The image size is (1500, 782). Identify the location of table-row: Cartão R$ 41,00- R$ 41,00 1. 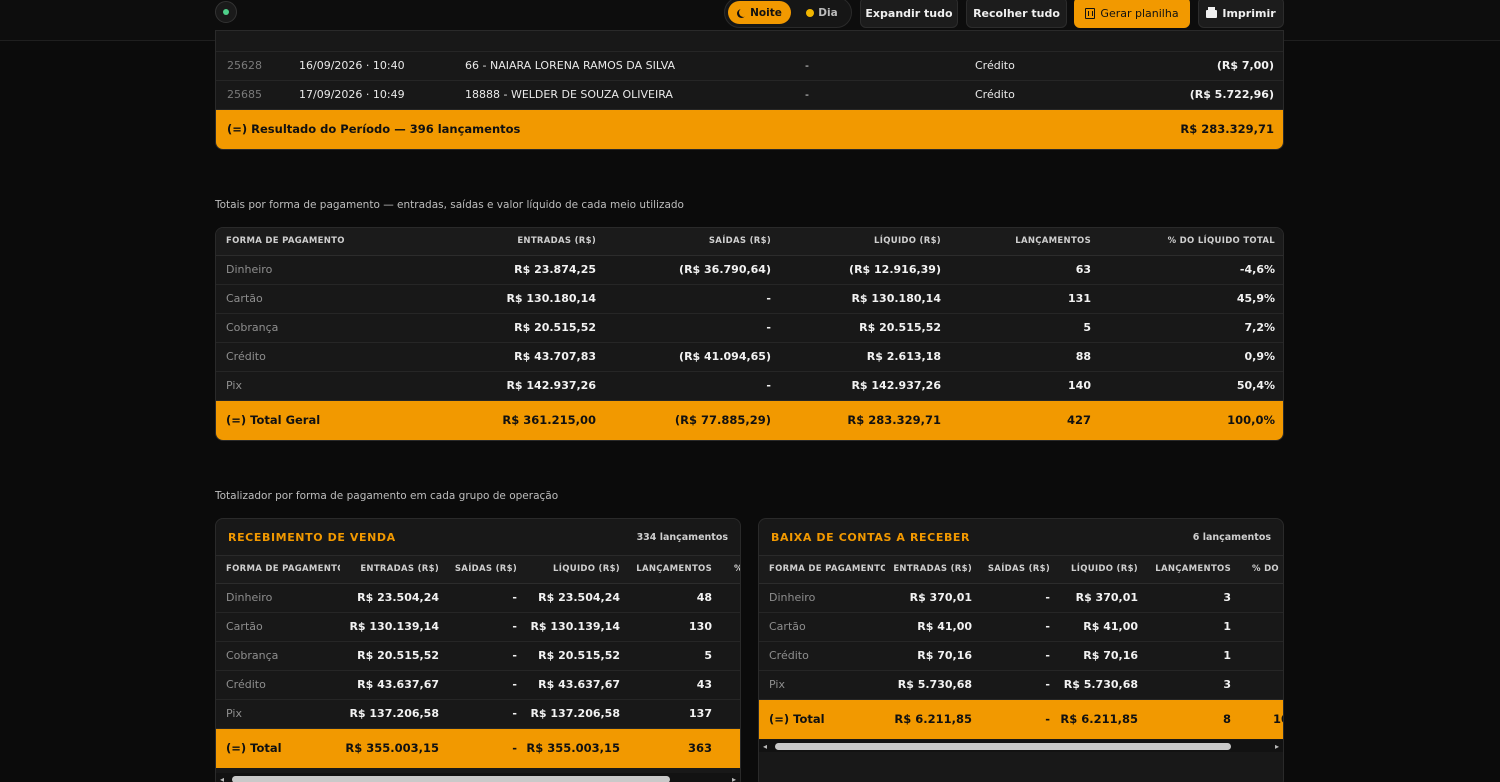
(1021, 627).